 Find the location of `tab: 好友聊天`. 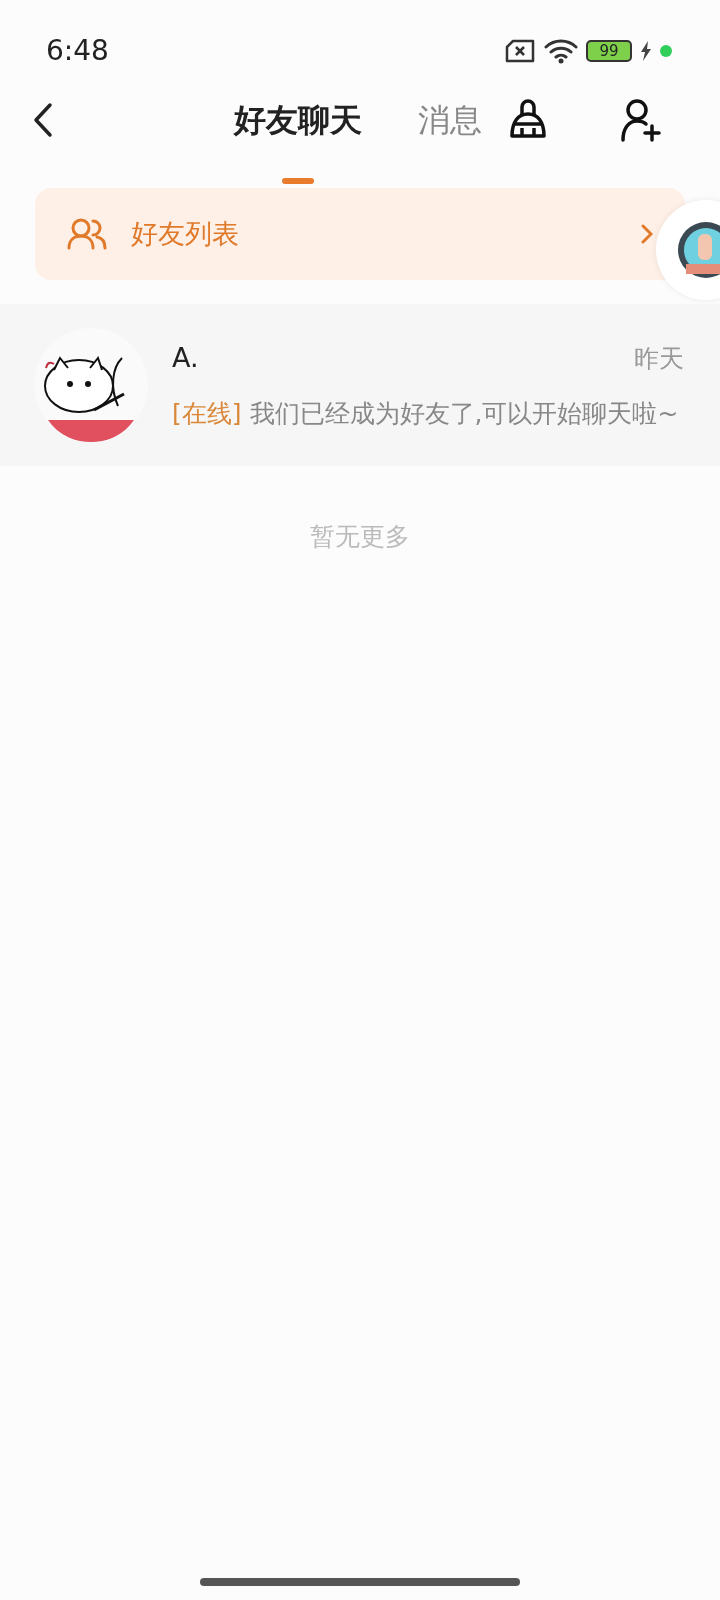

tab: 好友聊天 is located at coordinates (298, 120).